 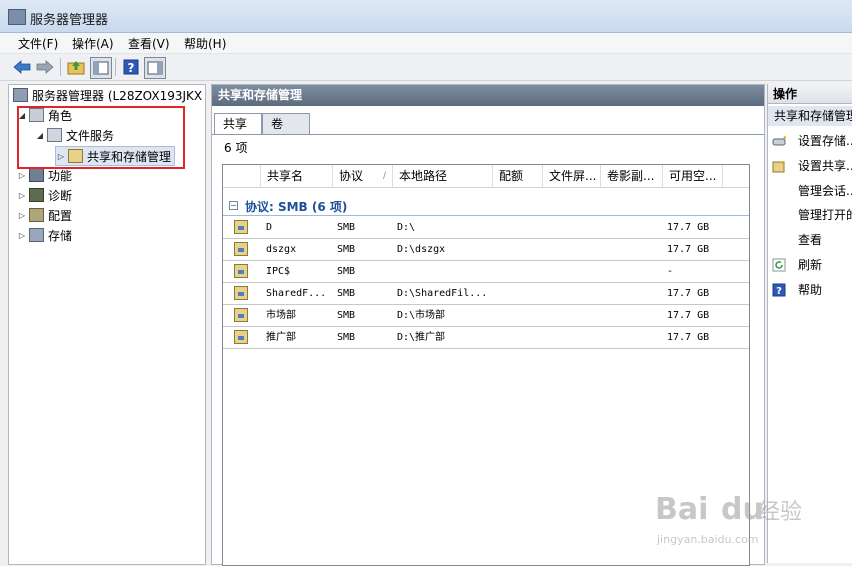 What do you see at coordinates (486, 338) in the screenshot?
I see `table-row: 推广部 SMB D:\推广部 17.7 GB` at bounding box center [486, 338].